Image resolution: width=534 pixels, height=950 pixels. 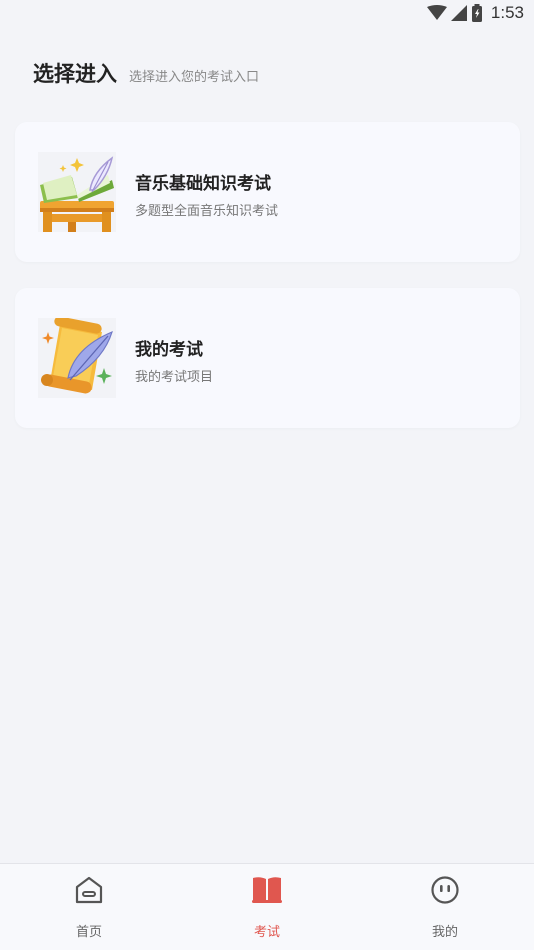 I want to click on tab-label: 首页, so click(x=88, y=932).